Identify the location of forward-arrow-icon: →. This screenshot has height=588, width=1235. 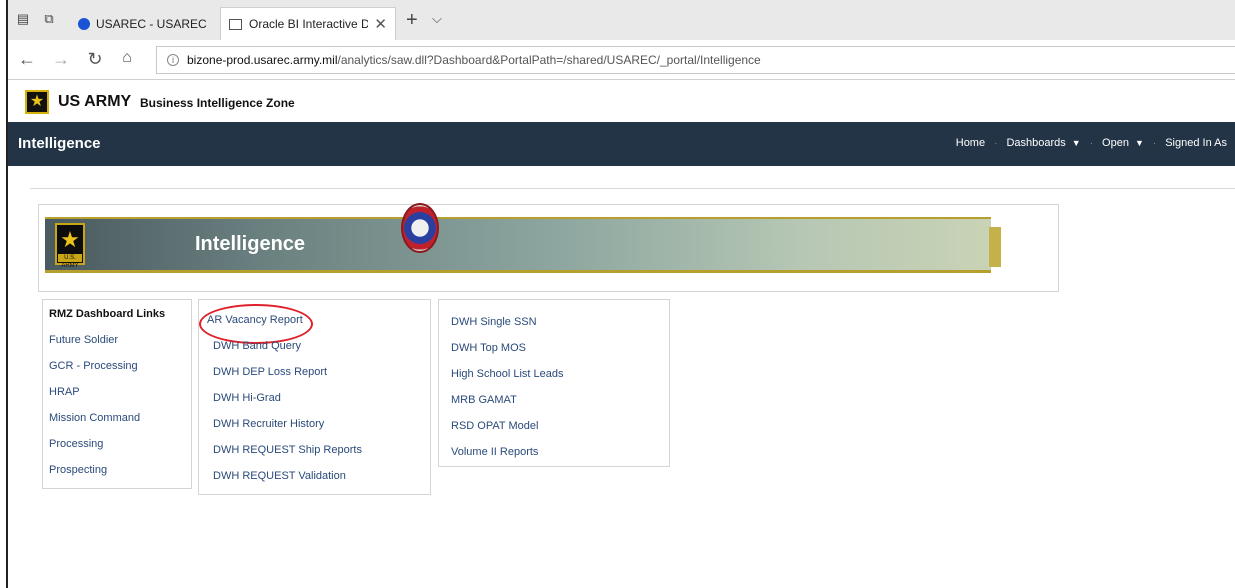
(61, 59).